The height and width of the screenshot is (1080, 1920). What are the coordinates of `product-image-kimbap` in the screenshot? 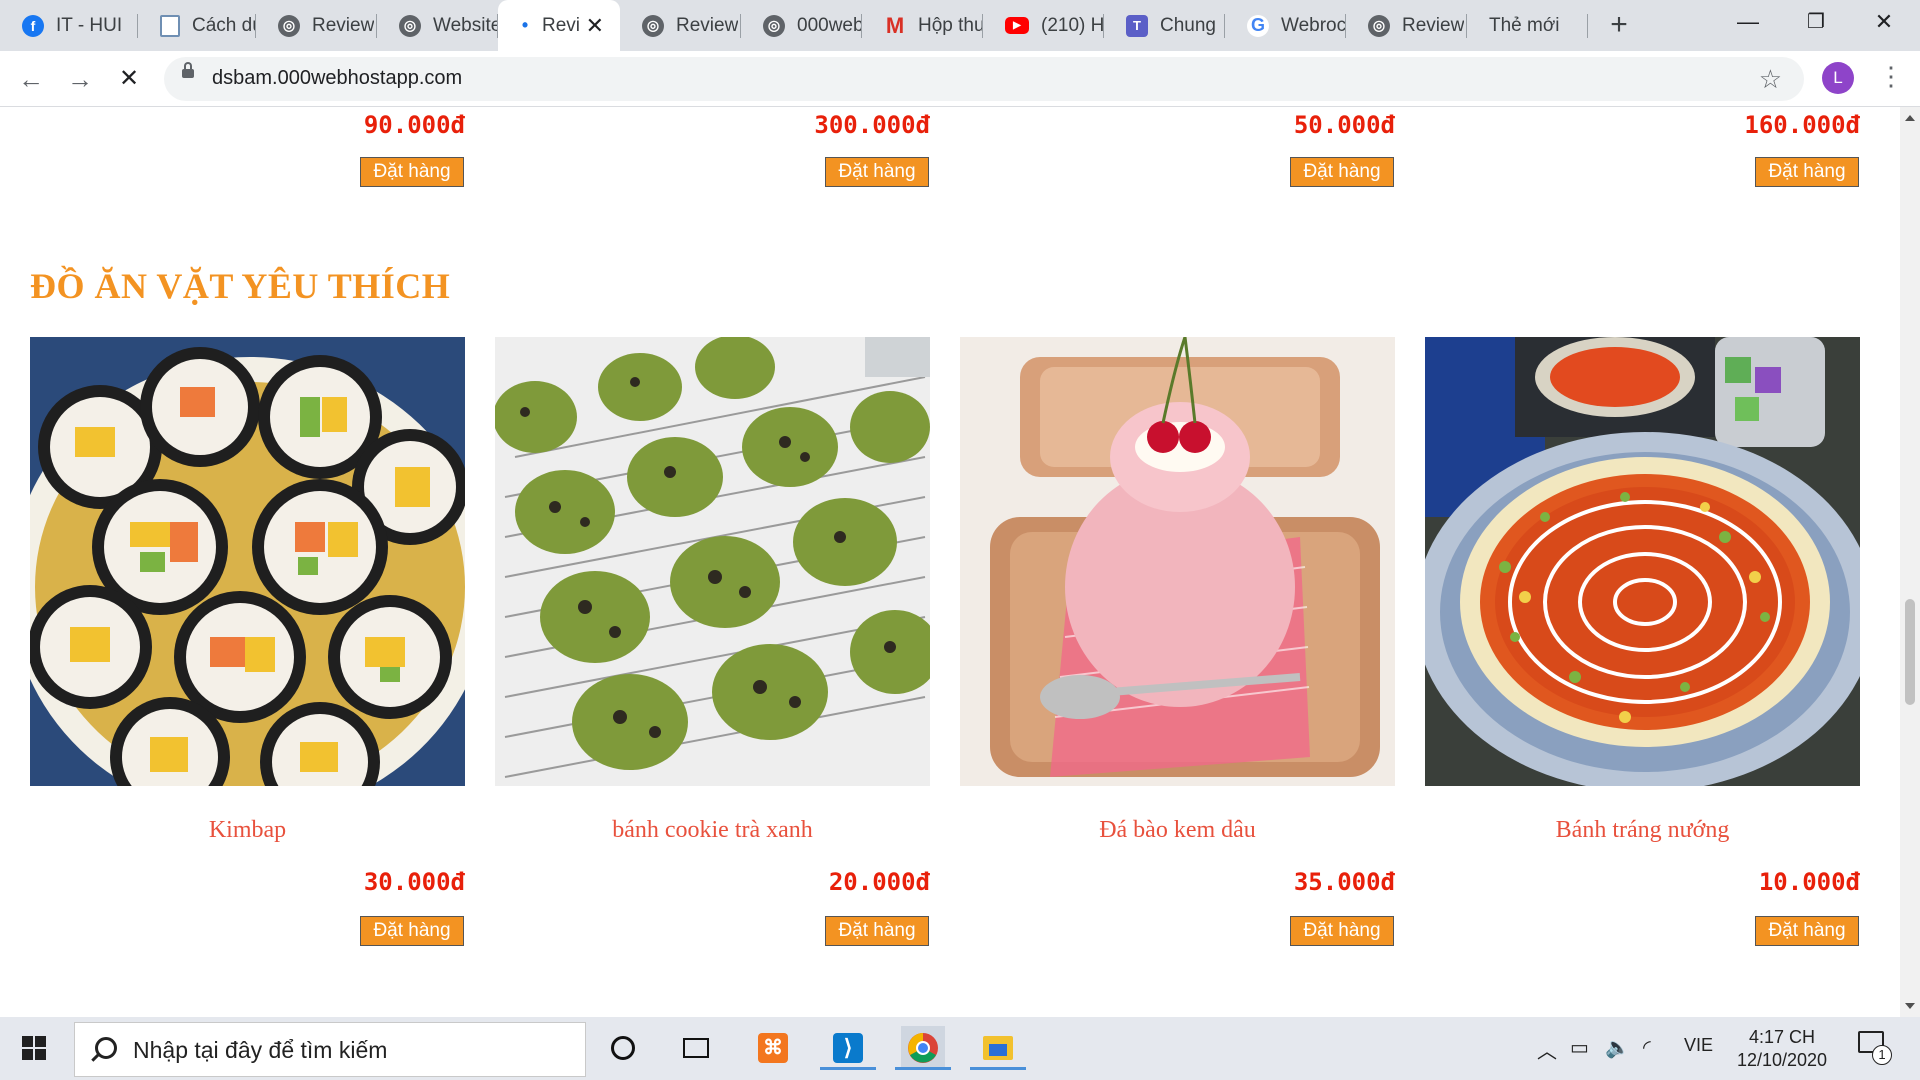 It's located at (247, 561).